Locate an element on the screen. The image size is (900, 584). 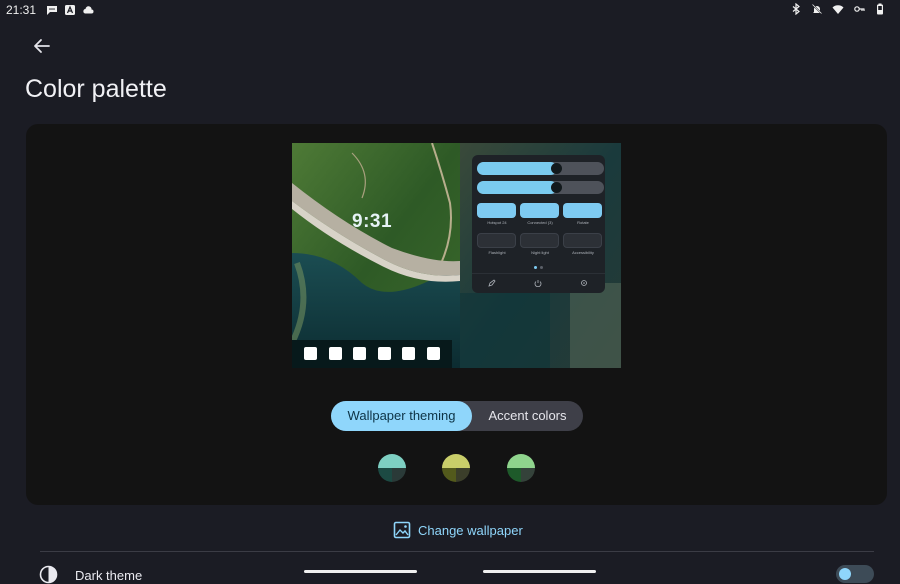
chat-bubble-icon is located at coordinates (52, 10).